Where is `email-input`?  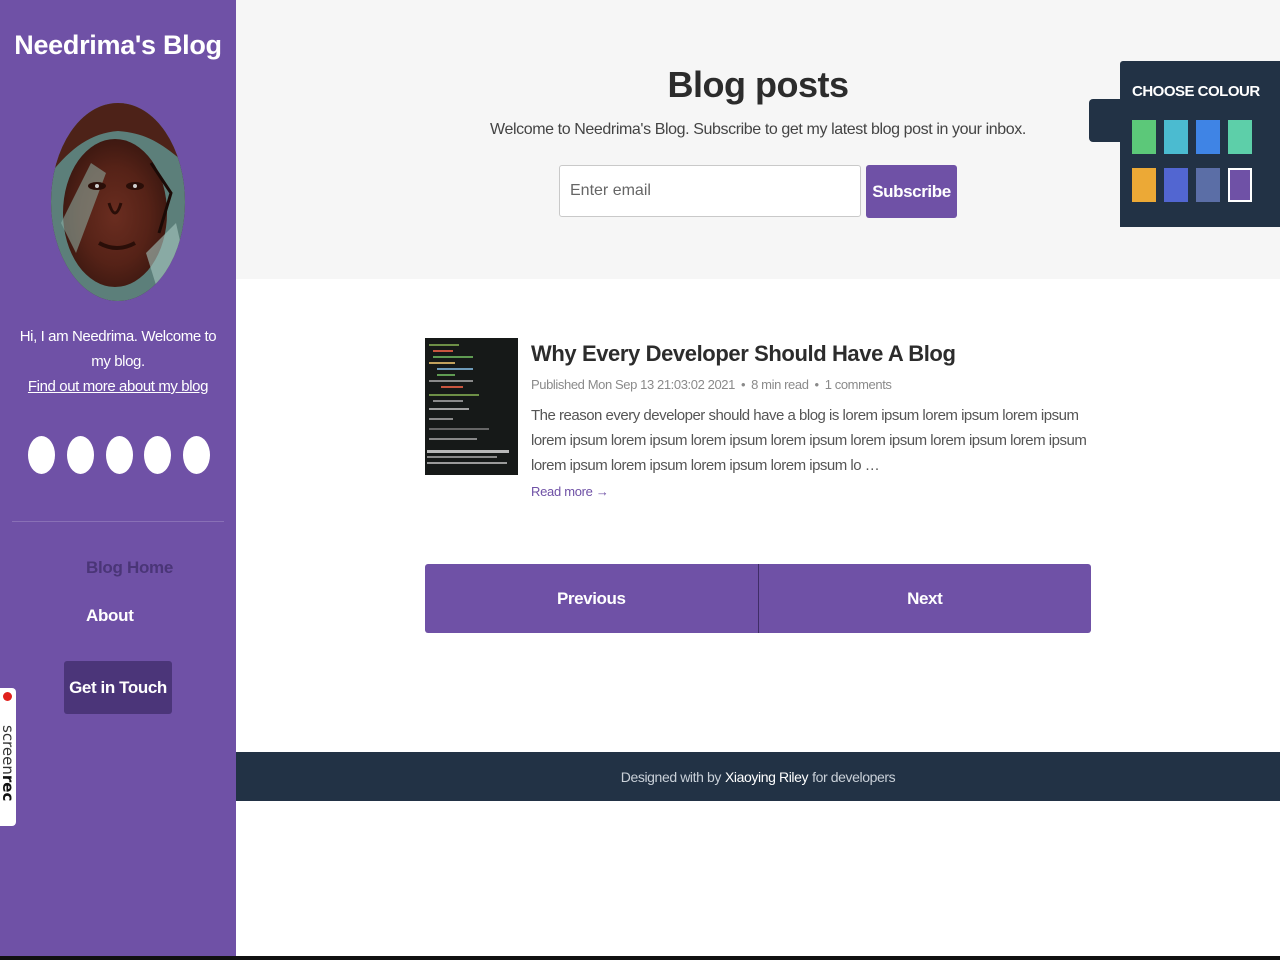 email-input is located at coordinates (710, 191).